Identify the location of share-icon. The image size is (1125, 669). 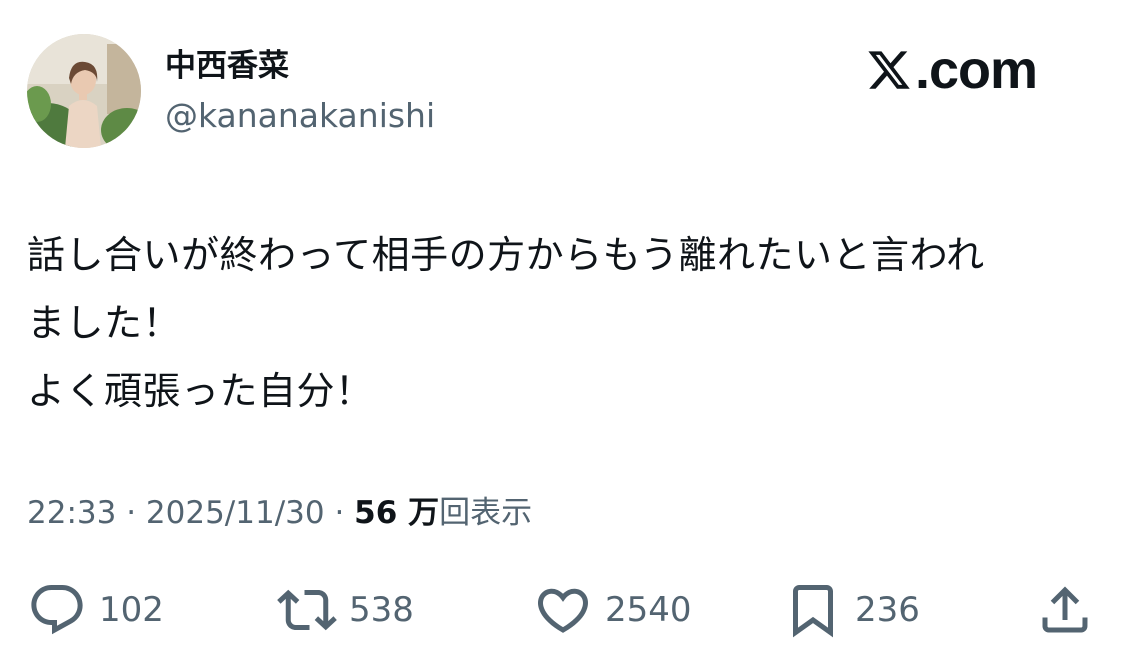
(1065, 609).